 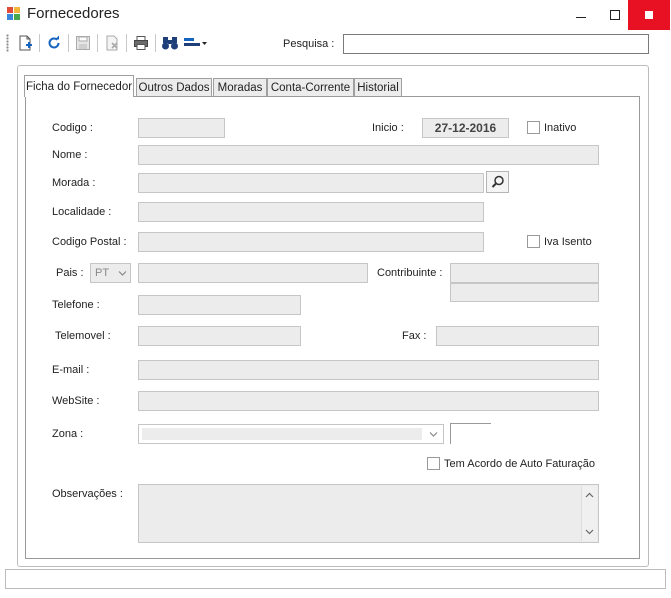 I want to click on telefone-label: Telefone :, so click(x=76, y=305).